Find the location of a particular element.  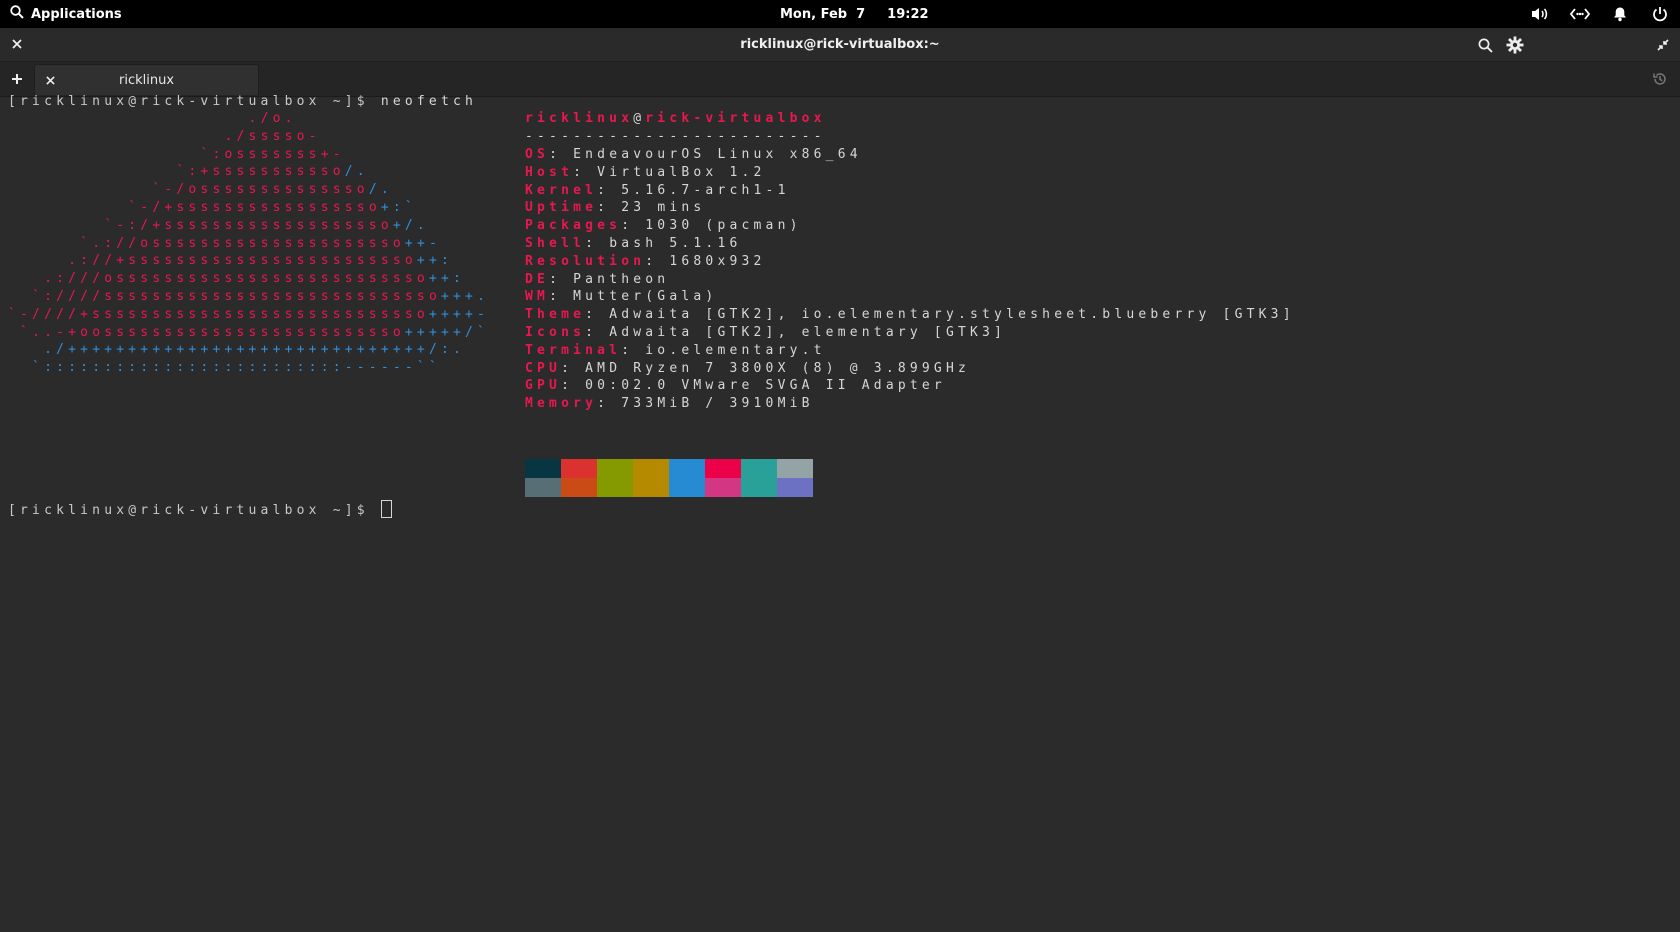

applications-menu-button: Applications is located at coordinates (66, 14).